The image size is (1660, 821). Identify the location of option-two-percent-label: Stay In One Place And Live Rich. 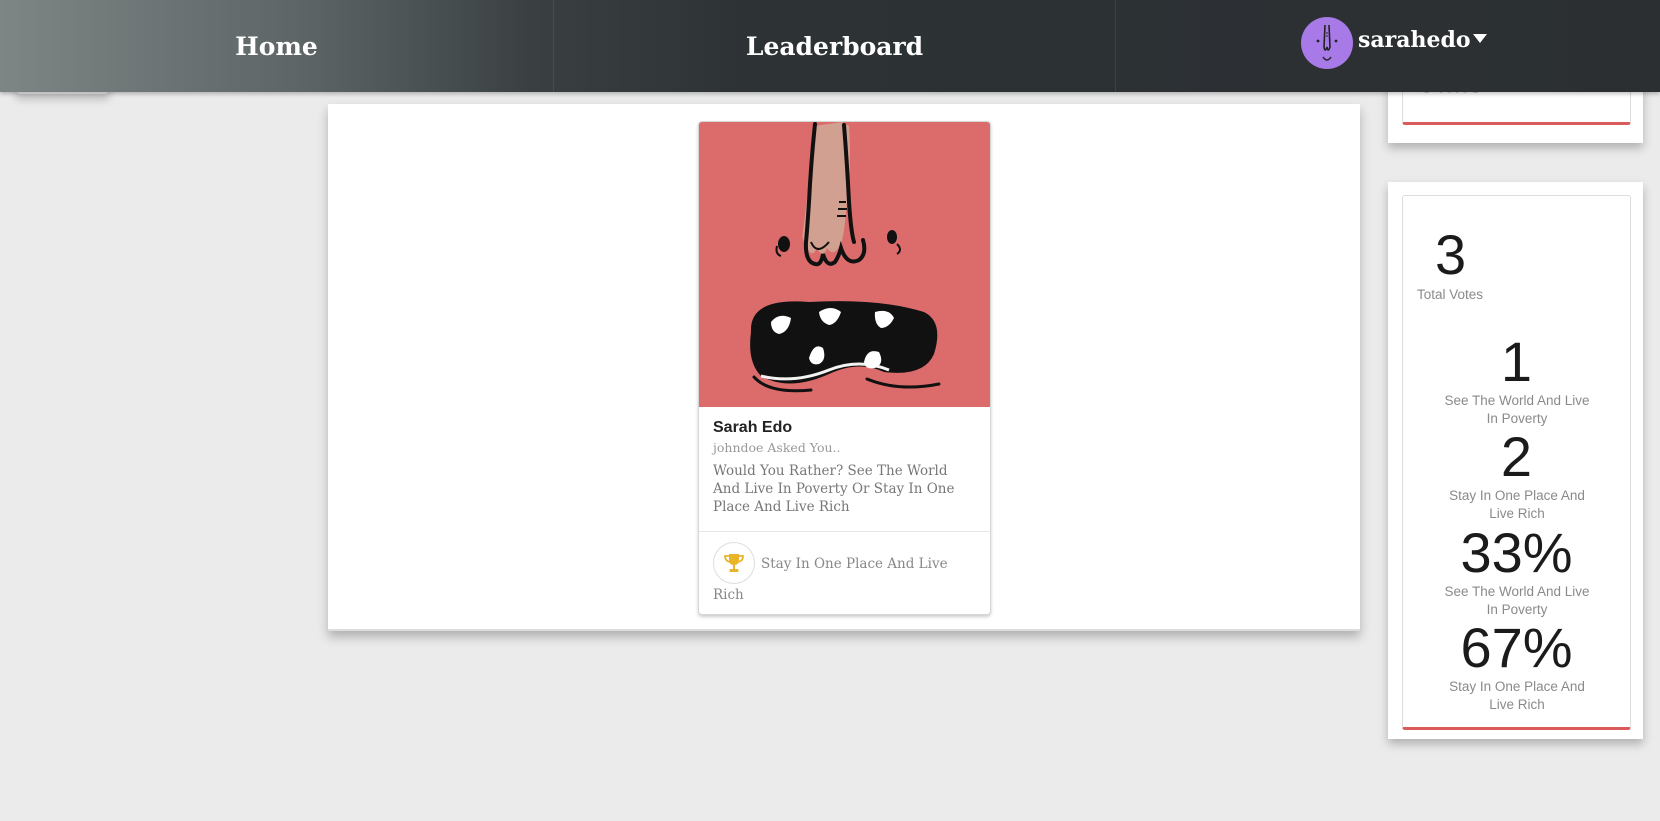
(1517, 695).